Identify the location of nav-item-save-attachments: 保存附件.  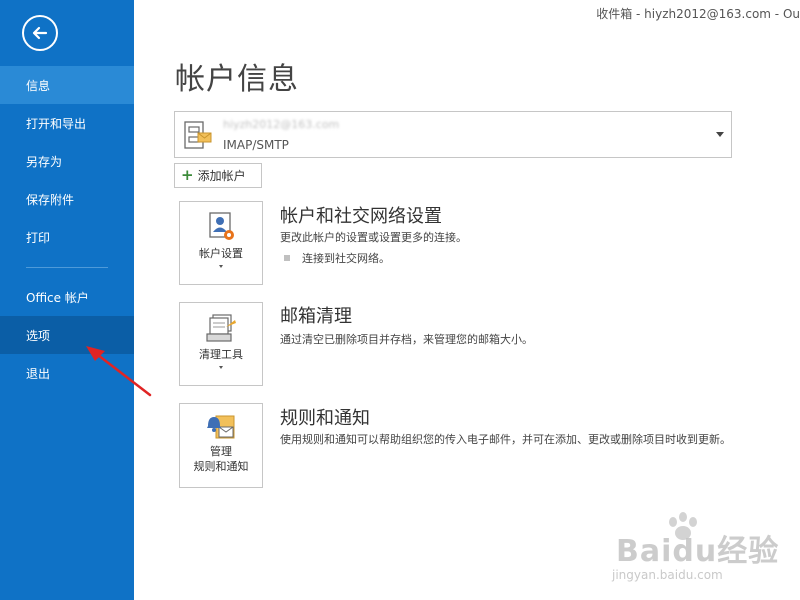
(67, 199).